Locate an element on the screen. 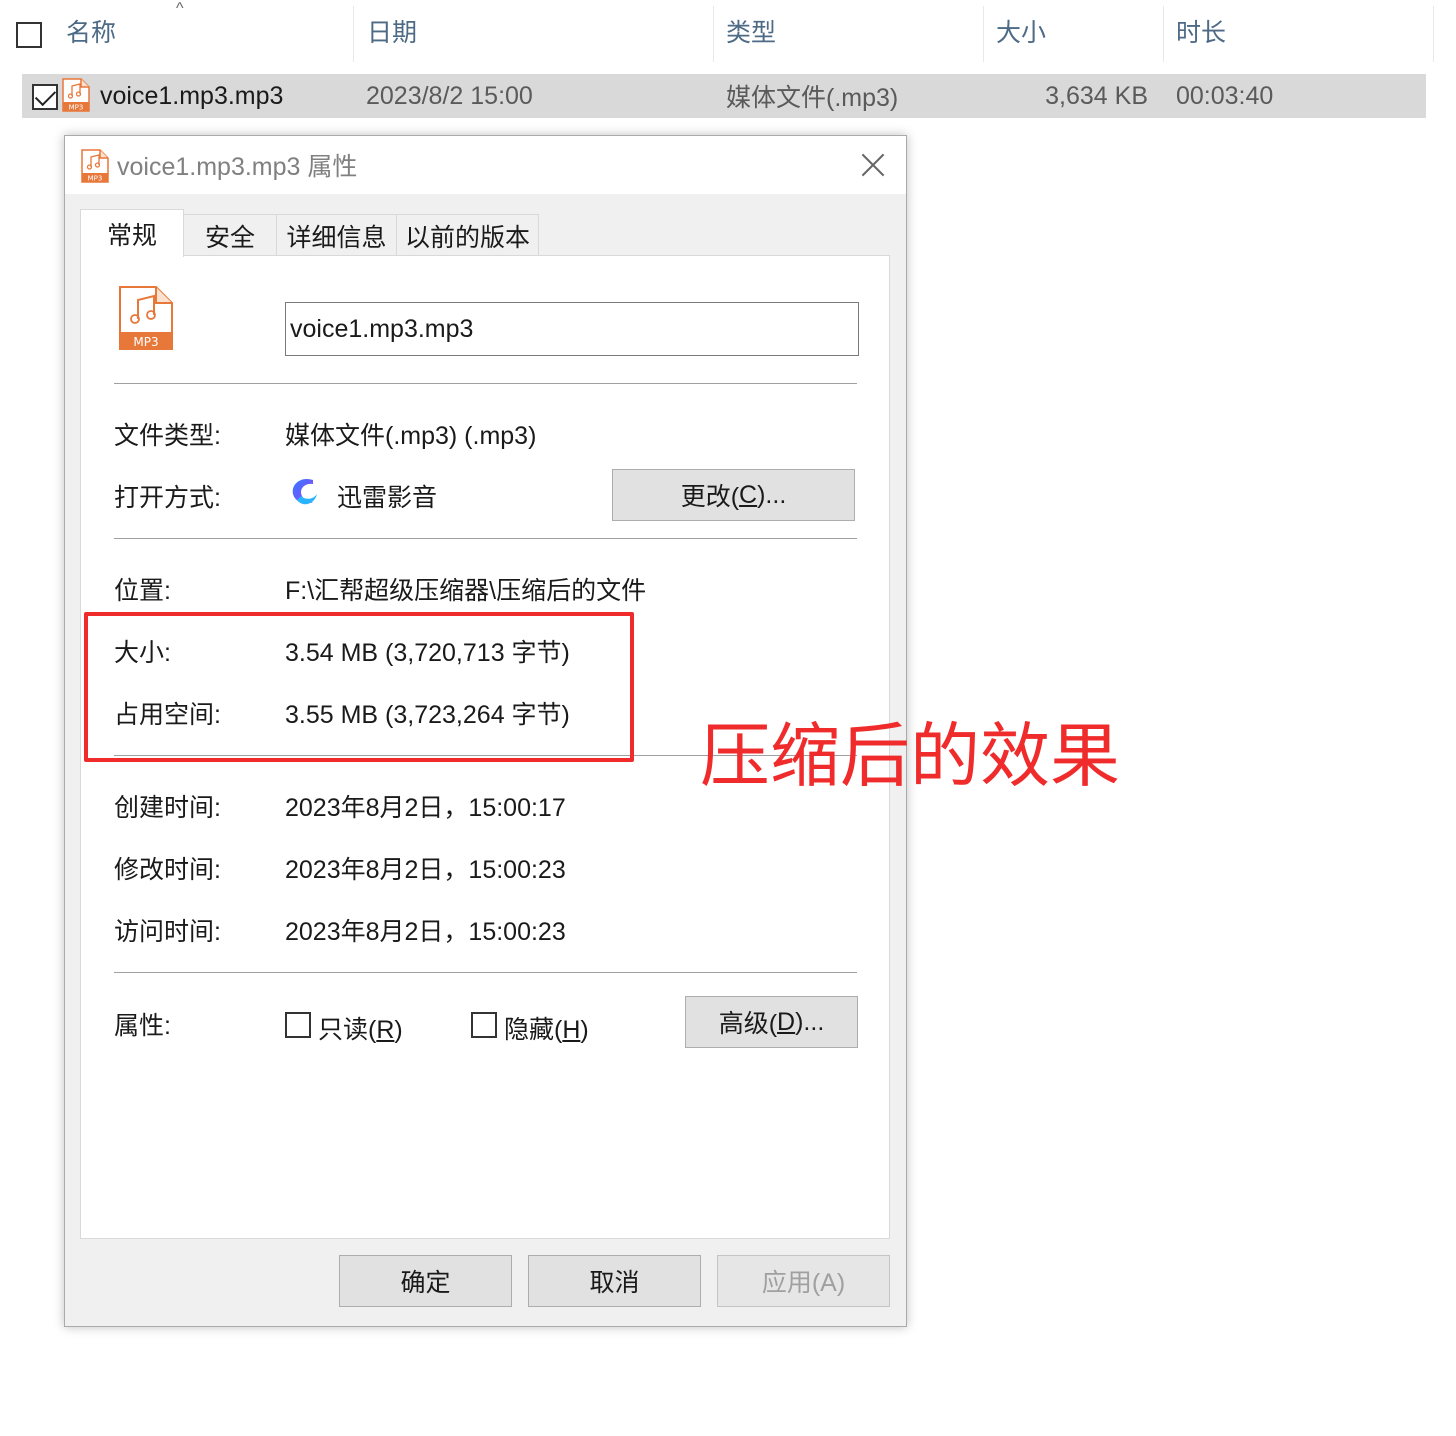 This screenshot has width=1456, height=1436. modified-label: 修改时间: is located at coordinates (167, 870).